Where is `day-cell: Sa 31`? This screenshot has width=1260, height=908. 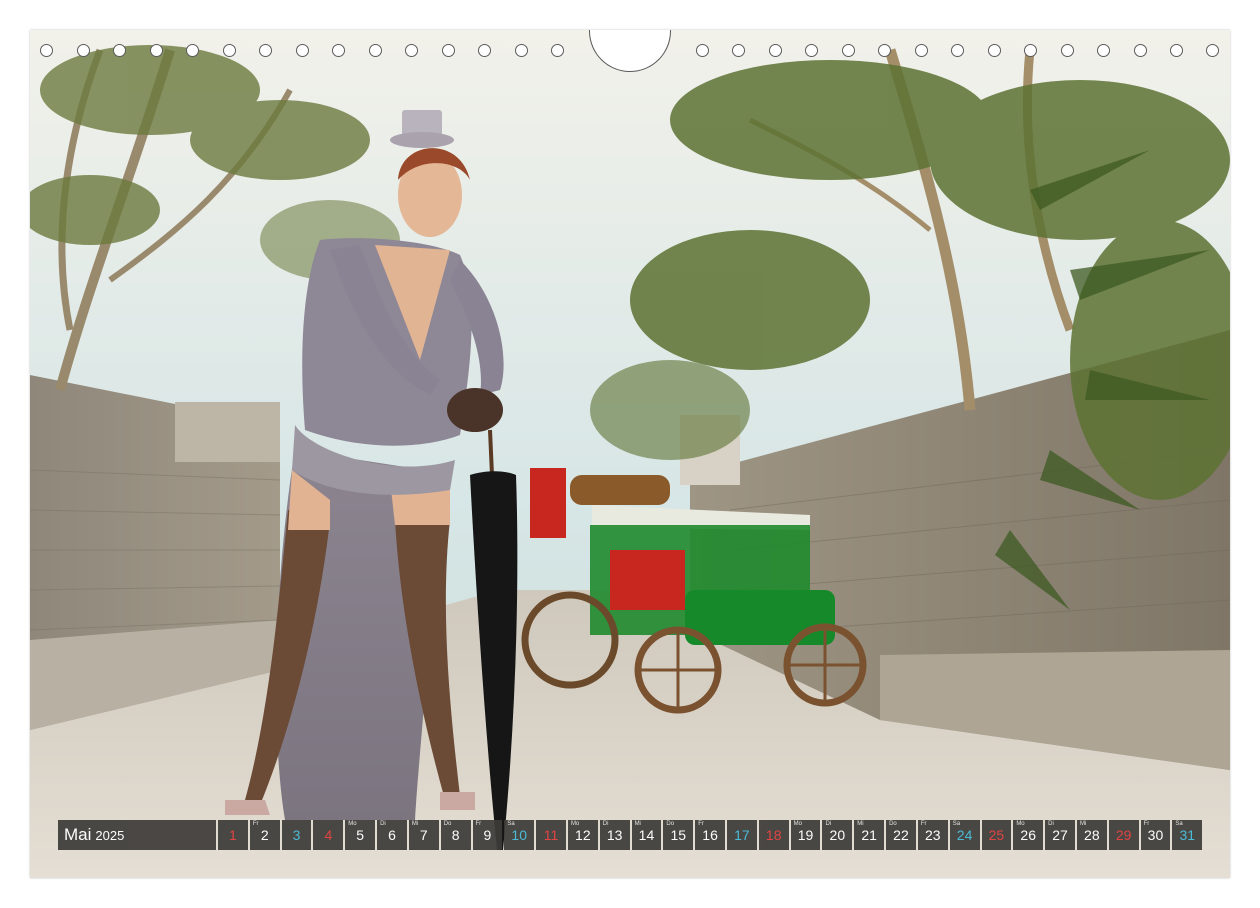
day-cell: Sa 31 is located at coordinates (1187, 835).